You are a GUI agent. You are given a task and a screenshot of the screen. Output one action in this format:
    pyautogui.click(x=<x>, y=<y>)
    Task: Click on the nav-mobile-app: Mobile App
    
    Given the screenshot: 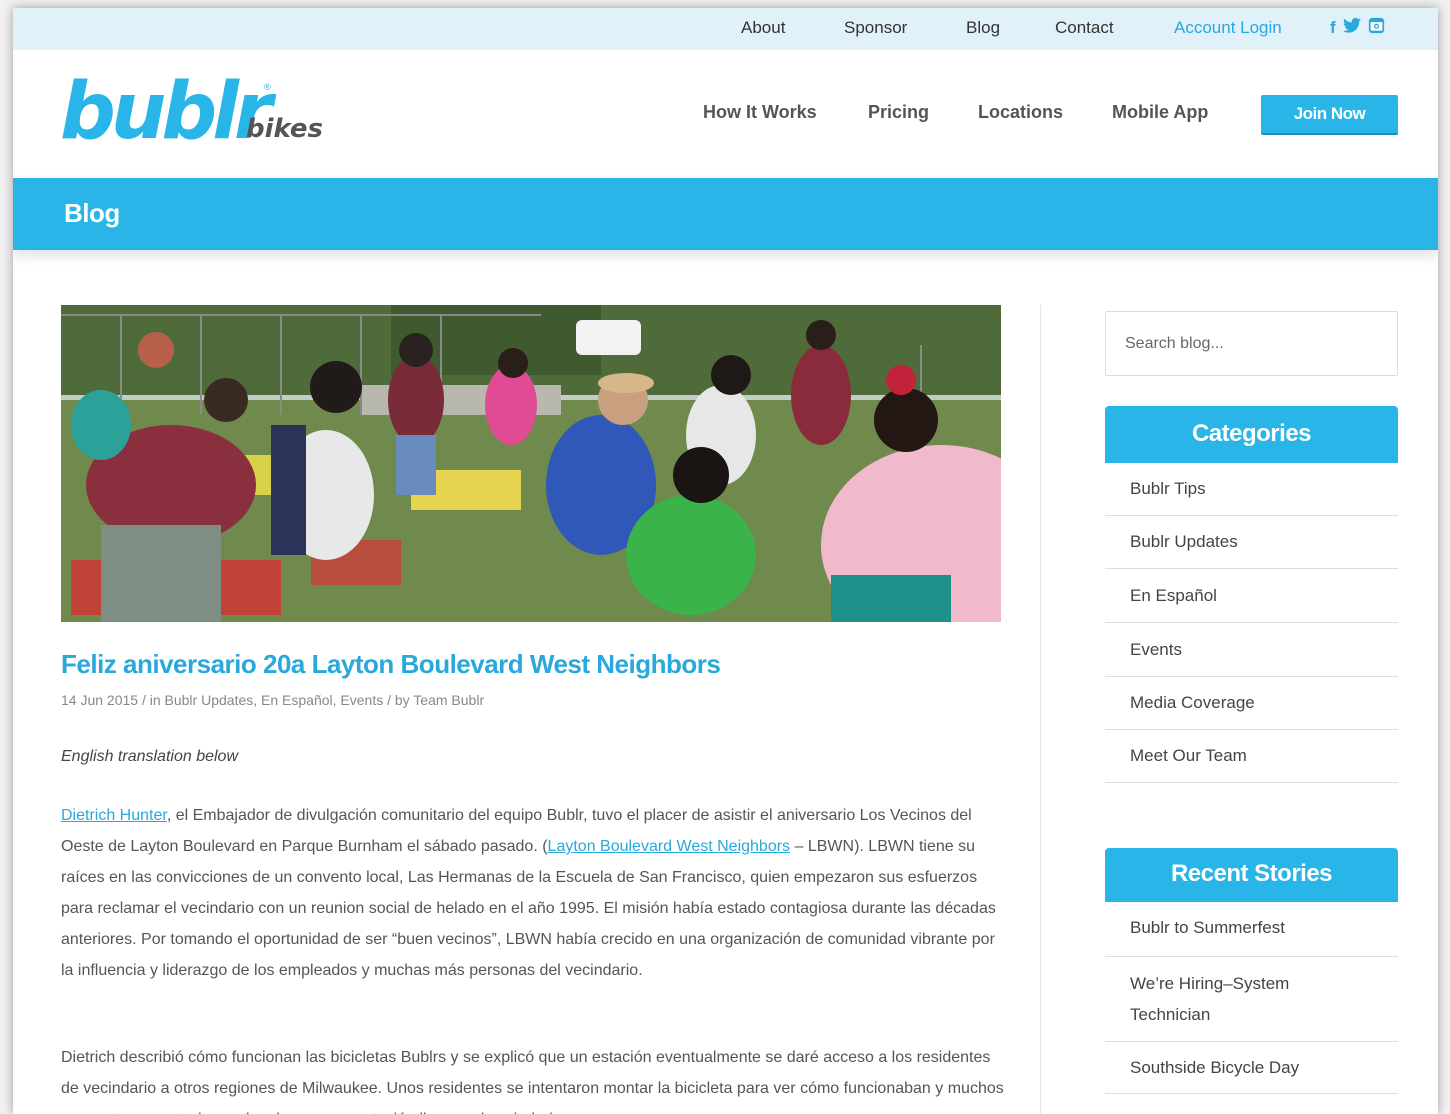 What is the action you would take?
    pyautogui.click(x=1160, y=112)
    